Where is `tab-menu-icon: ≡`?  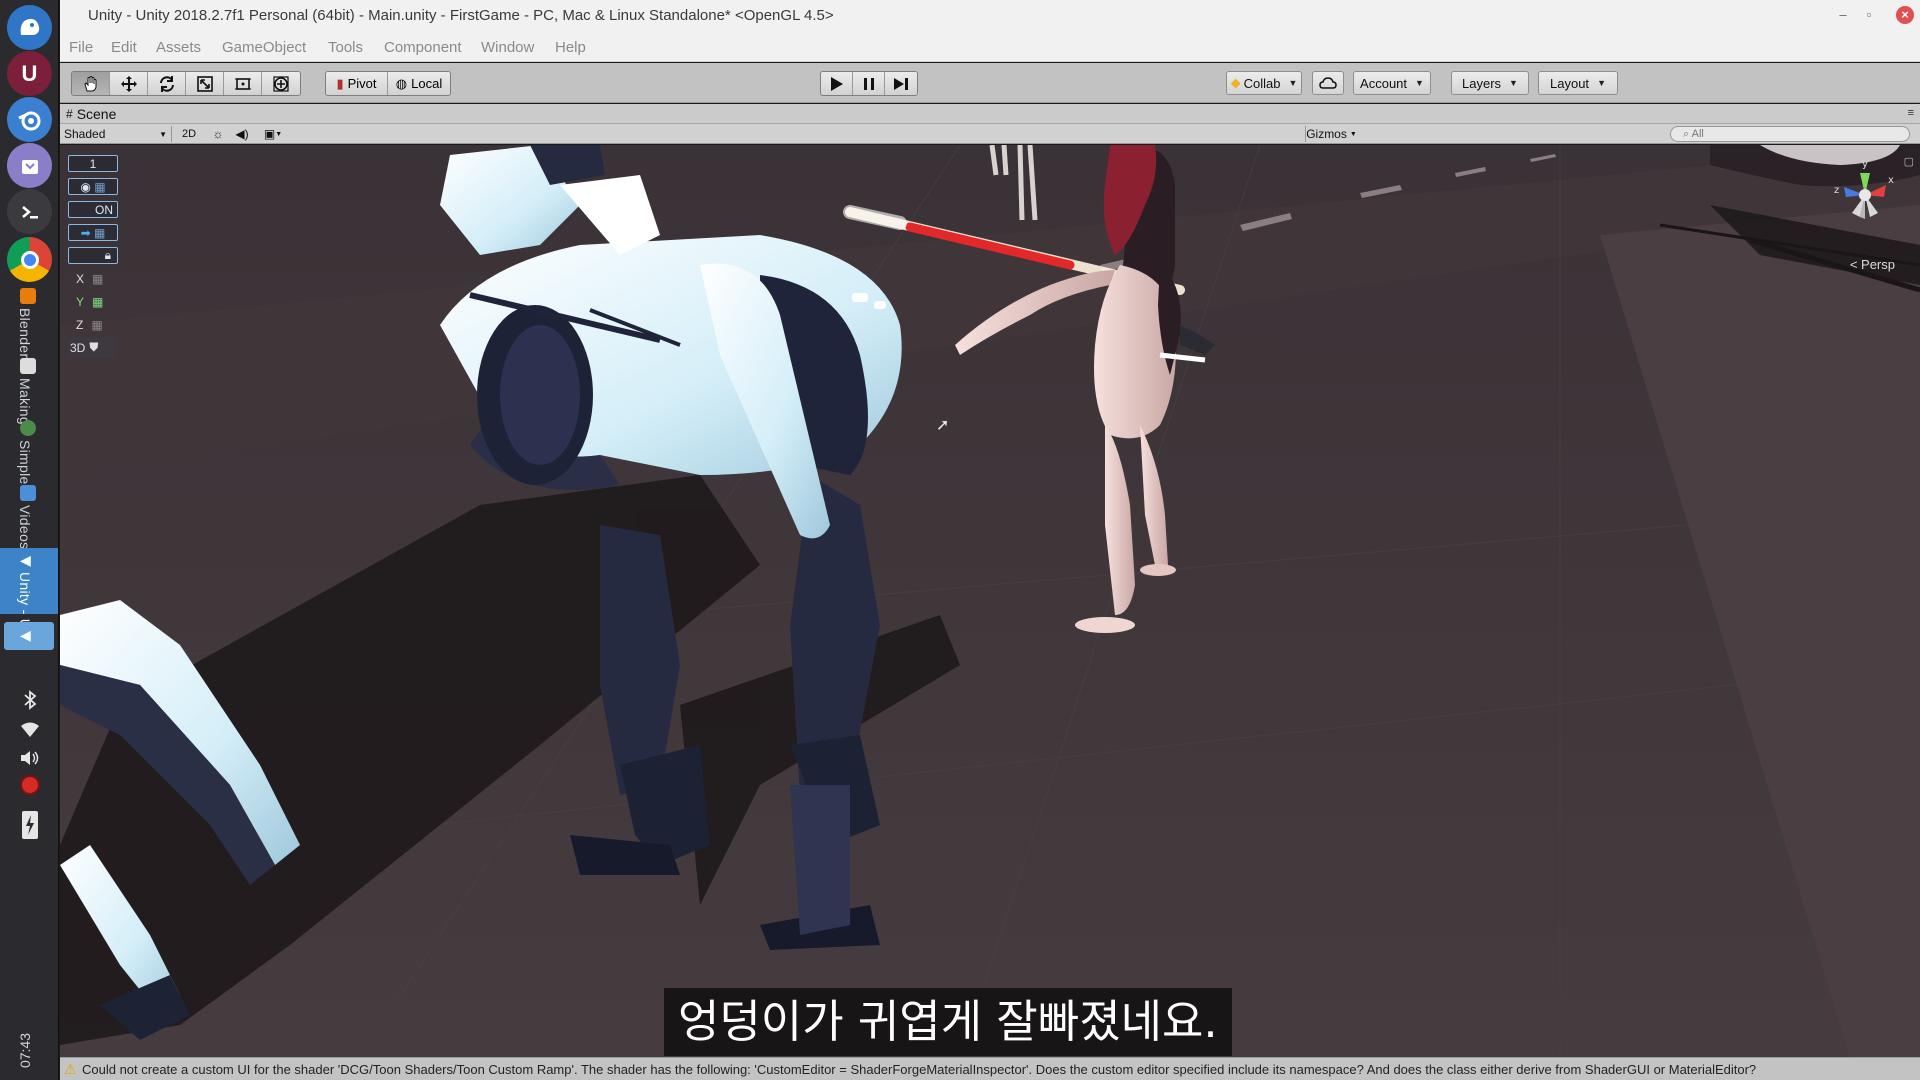
tab-menu-icon: ≡ is located at coordinates (1911, 113).